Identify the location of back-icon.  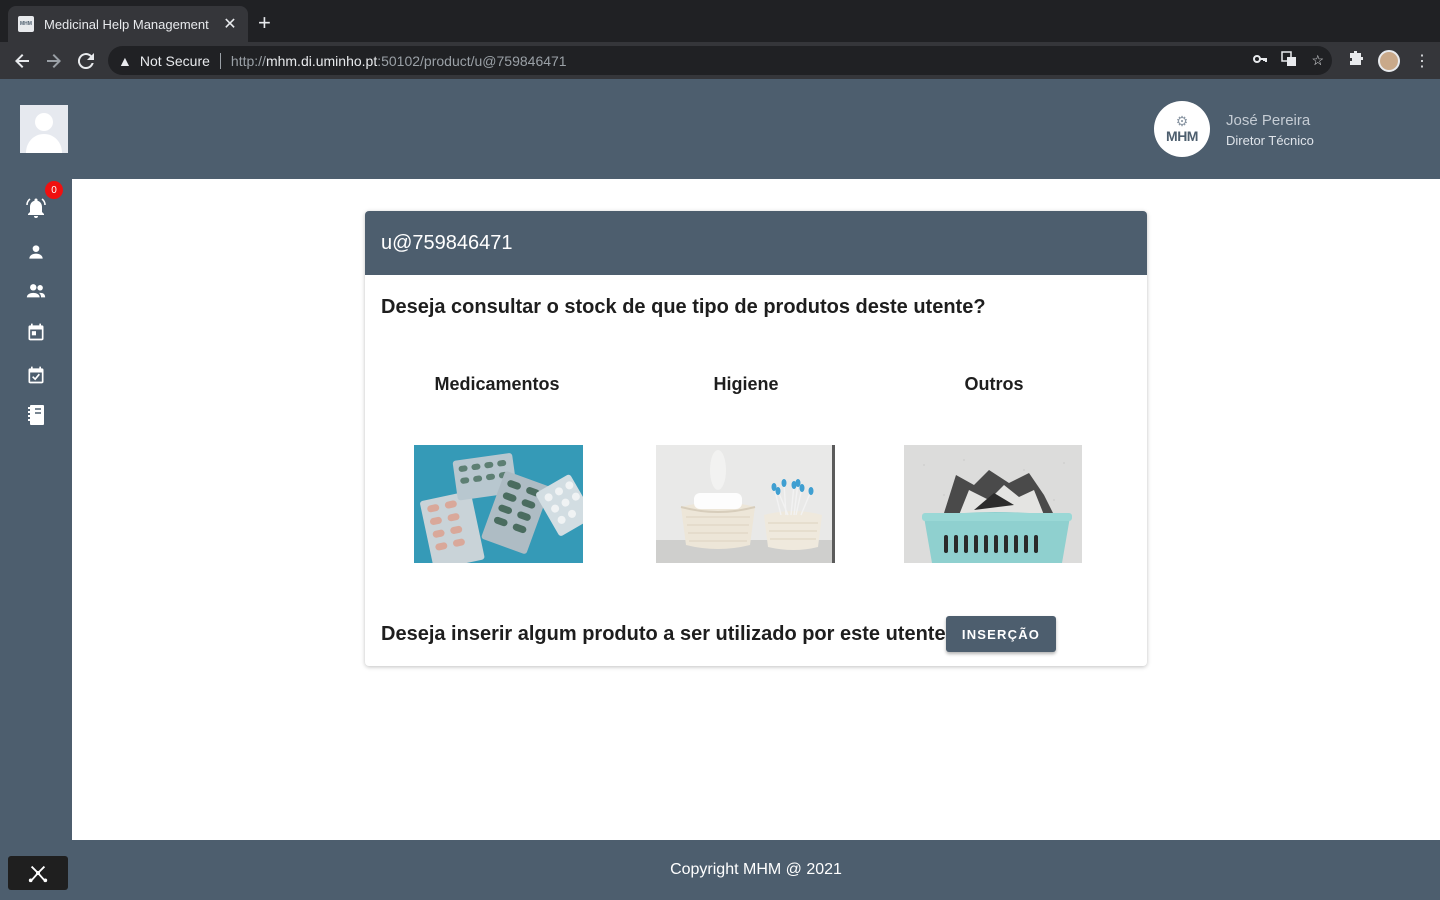
(22, 61).